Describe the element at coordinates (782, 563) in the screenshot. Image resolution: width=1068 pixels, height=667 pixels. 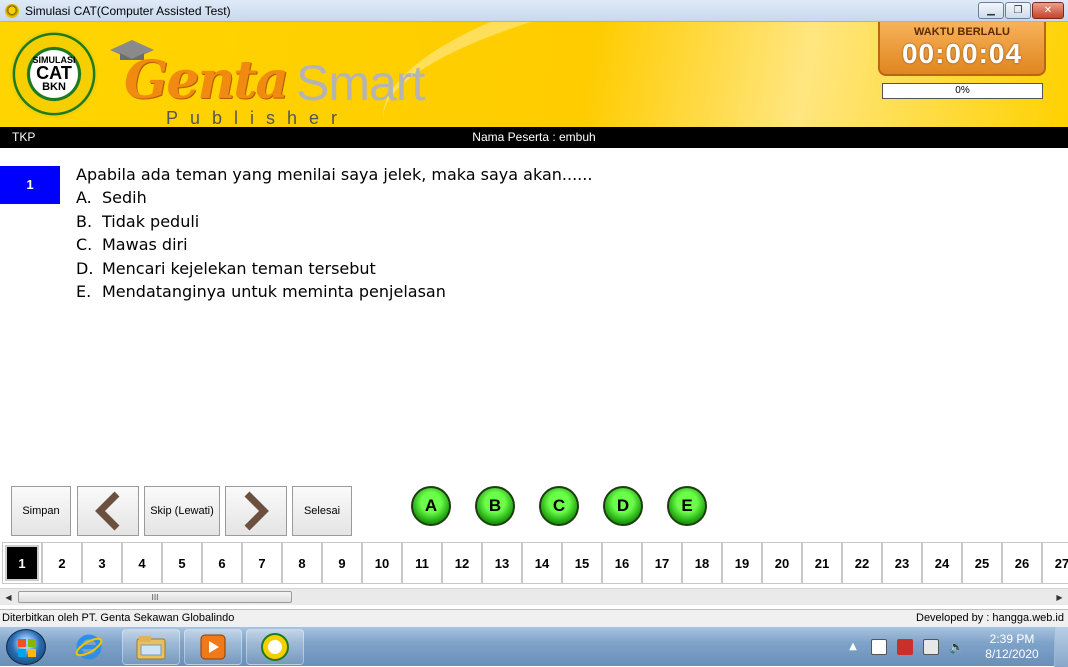
I see `question-number-button: 20` at that location.